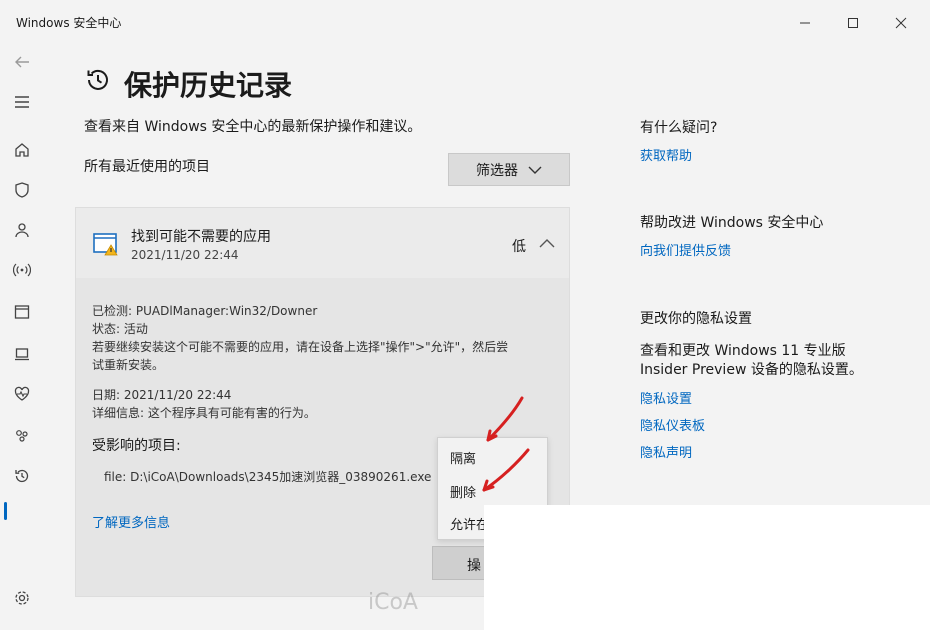  I want to click on learn-more-link: 了解更多信息, so click(131, 521).